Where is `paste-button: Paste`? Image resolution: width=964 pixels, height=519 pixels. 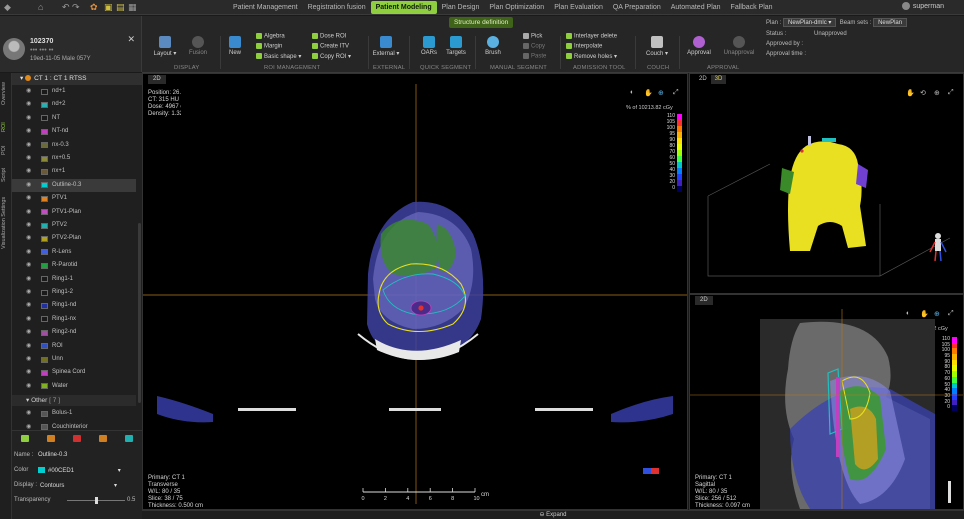 paste-button: Paste is located at coordinates (534, 56).